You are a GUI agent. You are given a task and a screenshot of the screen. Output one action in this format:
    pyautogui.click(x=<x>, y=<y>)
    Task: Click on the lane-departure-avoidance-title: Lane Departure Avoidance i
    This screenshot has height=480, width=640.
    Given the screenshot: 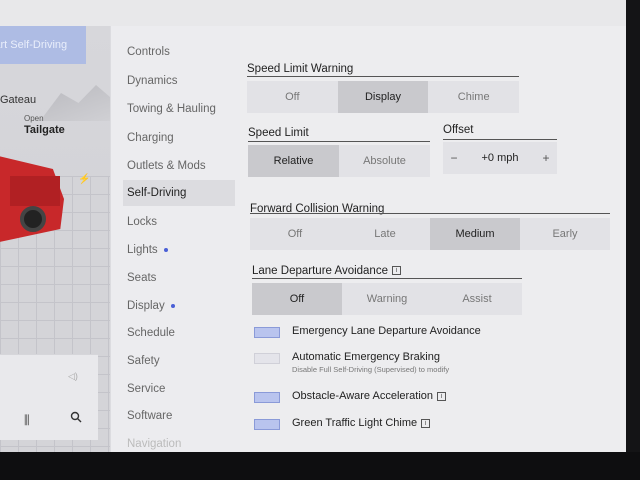 What is the action you would take?
    pyautogui.click(x=326, y=271)
    